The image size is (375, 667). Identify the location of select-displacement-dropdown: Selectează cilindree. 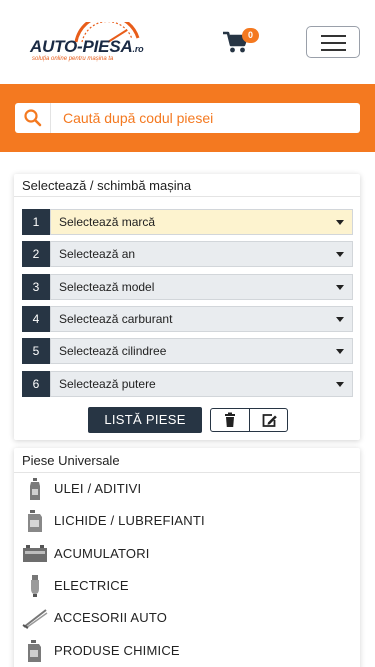
(201, 351).